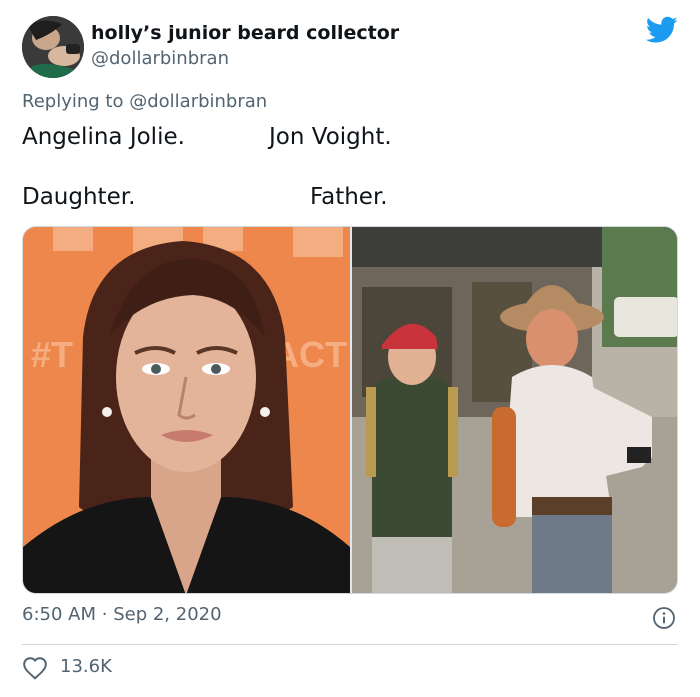 Image resolution: width=700 pixels, height=697 pixels. Describe the element at coordinates (245, 33) in the screenshot. I see `display-name: holly’s junior beard collector` at that location.